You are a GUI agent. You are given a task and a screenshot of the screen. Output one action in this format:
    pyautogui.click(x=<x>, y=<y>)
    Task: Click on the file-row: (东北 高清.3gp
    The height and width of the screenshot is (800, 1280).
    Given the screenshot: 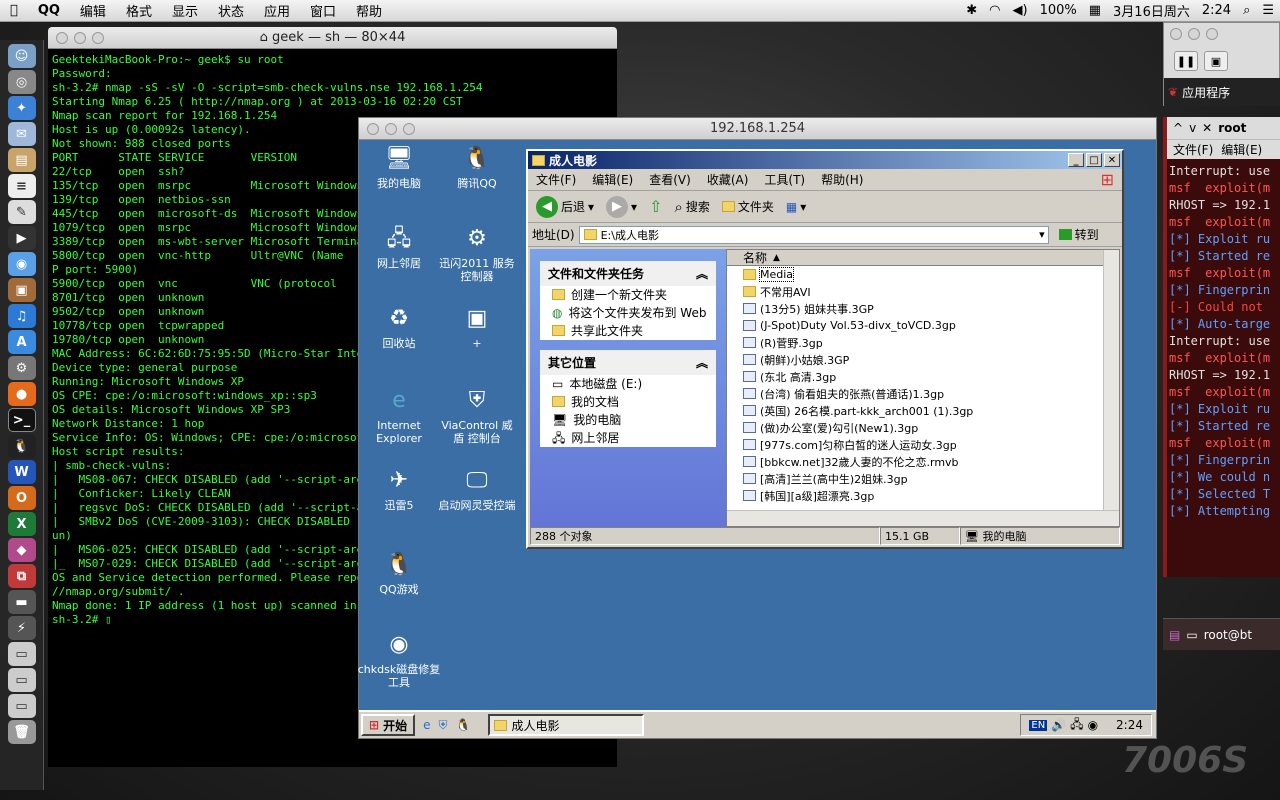 What is the action you would take?
    pyautogui.click(x=923, y=376)
    